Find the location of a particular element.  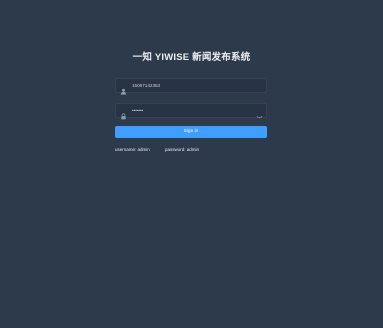

lock-icon is located at coordinates (123, 113).